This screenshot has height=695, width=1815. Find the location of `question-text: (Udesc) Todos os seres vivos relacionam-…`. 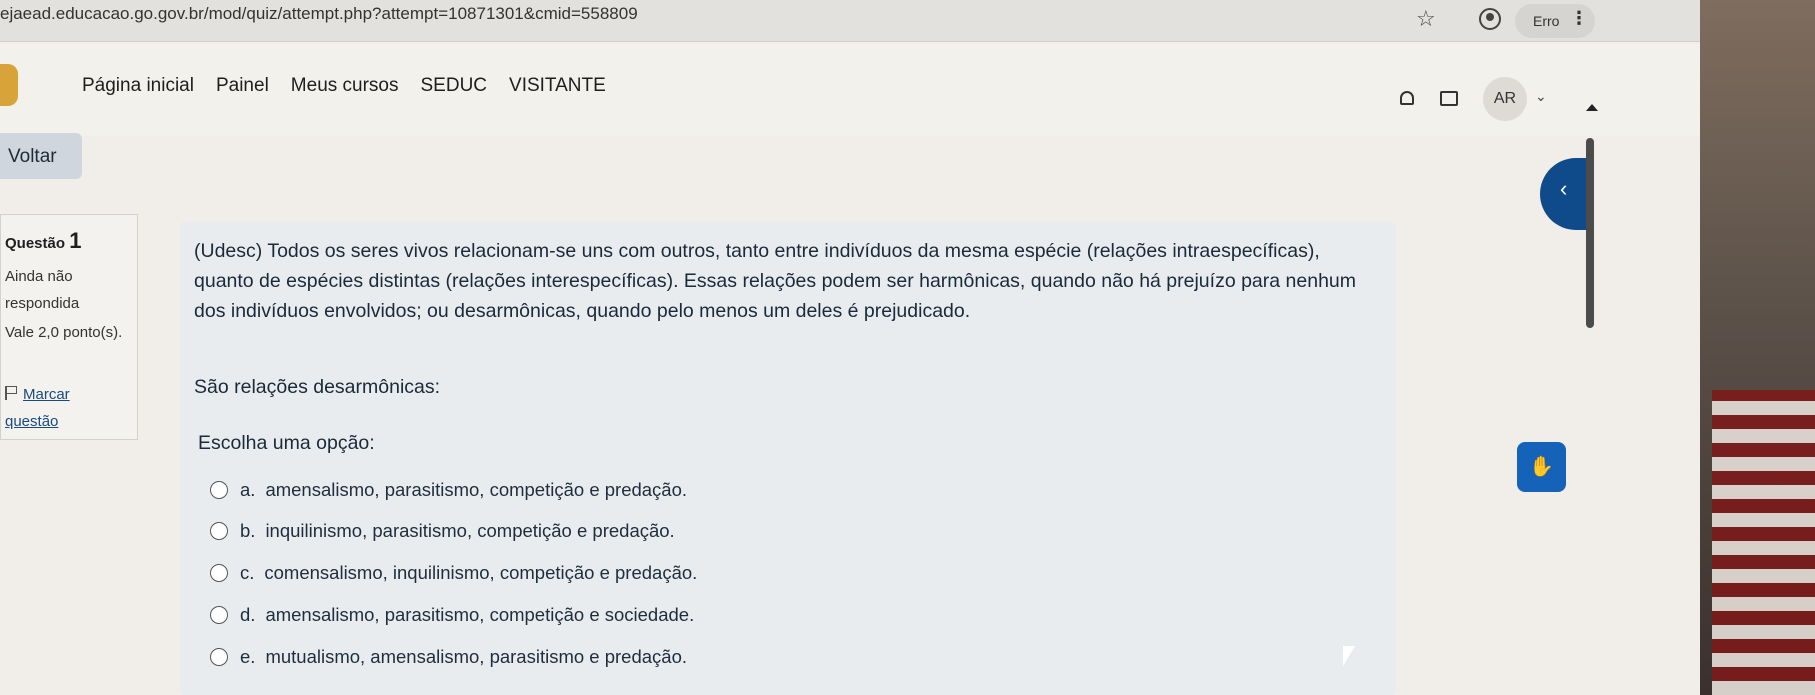

question-text: (Udesc) Todos os seres vivos relacionam-… is located at coordinates (775, 281).